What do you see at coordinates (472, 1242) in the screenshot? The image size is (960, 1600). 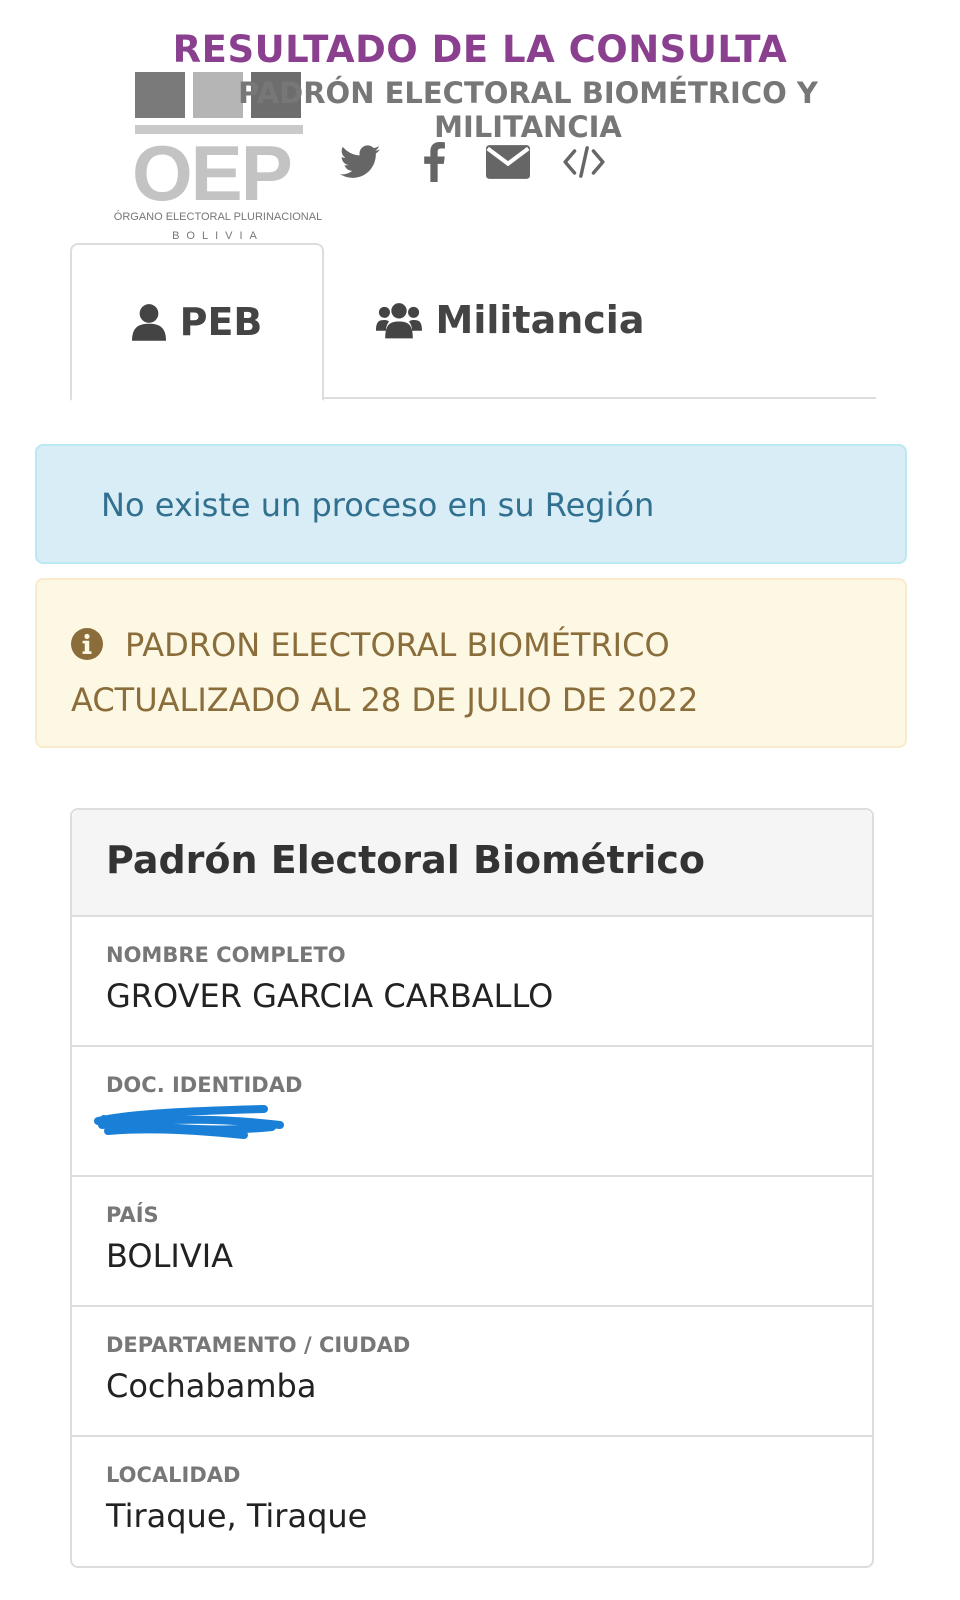 I see `field-pais: PAÍS BOLIVIA` at bounding box center [472, 1242].